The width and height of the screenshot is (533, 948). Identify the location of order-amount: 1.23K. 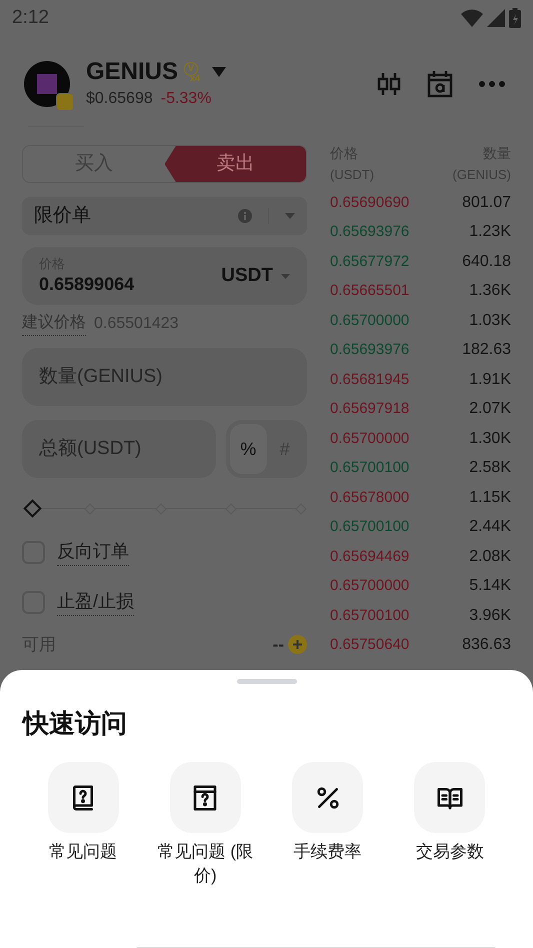
(490, 232).